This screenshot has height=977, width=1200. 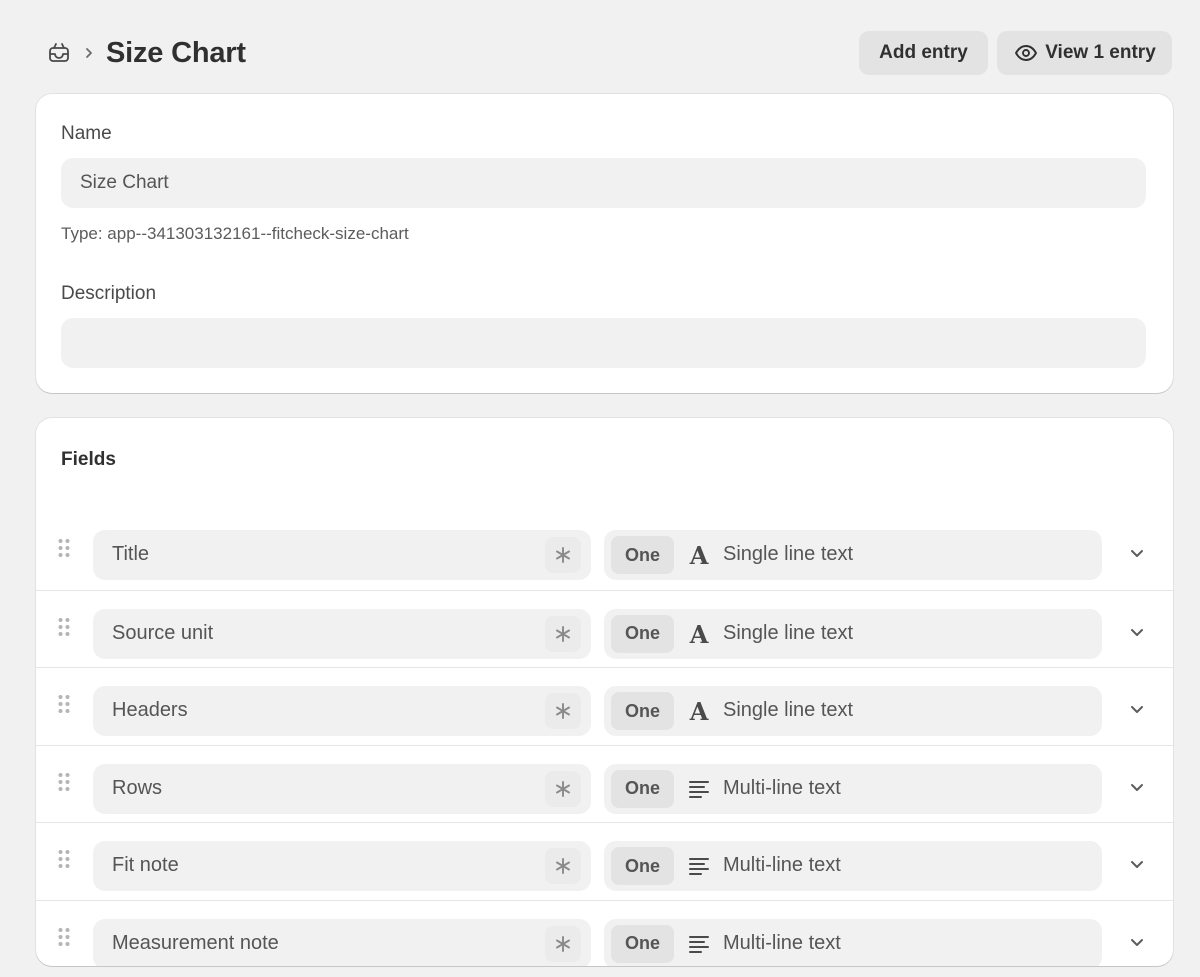 I want to click on field-name: Measurement note, so click(x=195, y=942).